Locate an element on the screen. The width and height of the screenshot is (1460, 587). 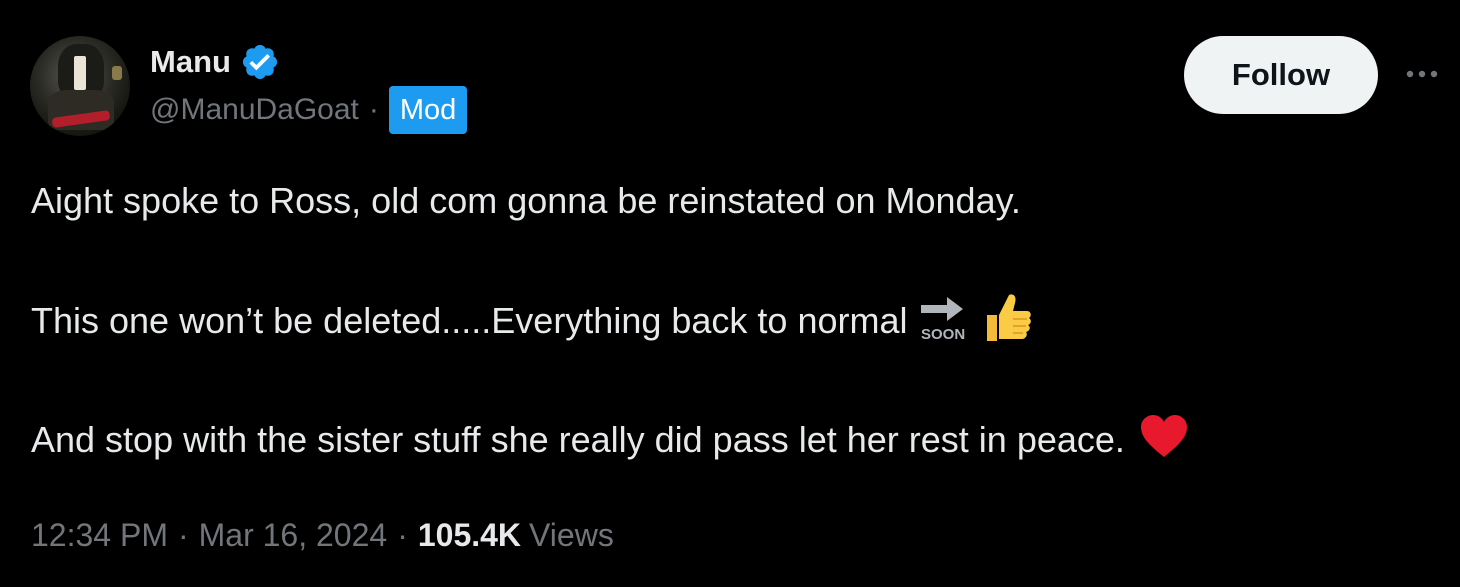
mod-badge: Mod is located at coordinates (428, 110).